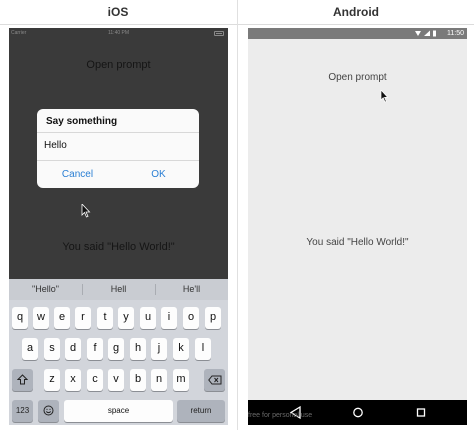 Image resolution: width=474 pixels, height=430 pixels. What do you see at coordinates (159, 349) in the screenshot?
I see `key-j: j` at bounding box center [159, 349].